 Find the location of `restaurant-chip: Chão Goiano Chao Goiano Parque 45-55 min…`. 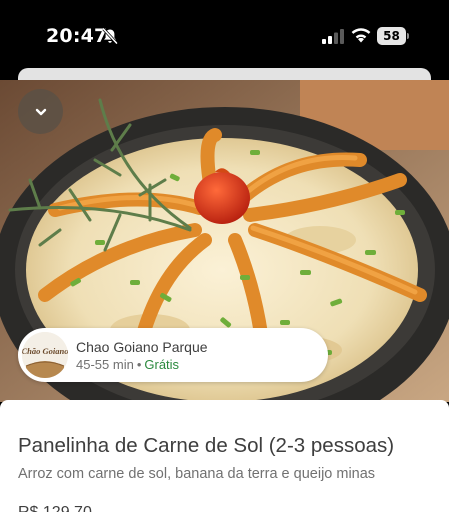

restaurant-chip: Chão Goiano Chao Goiano Parque 45-55 min… is located at coordinates (173, 355).